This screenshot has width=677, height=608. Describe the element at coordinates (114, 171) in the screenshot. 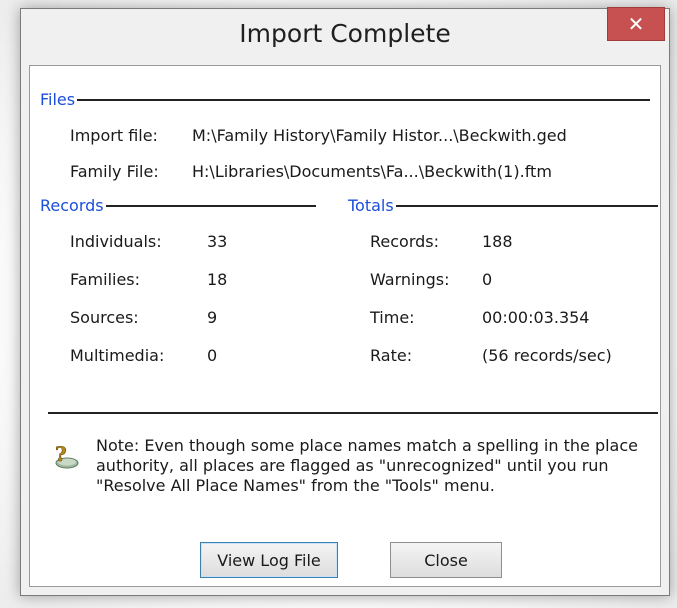

I see `family-file-label: Family File:` at that location.